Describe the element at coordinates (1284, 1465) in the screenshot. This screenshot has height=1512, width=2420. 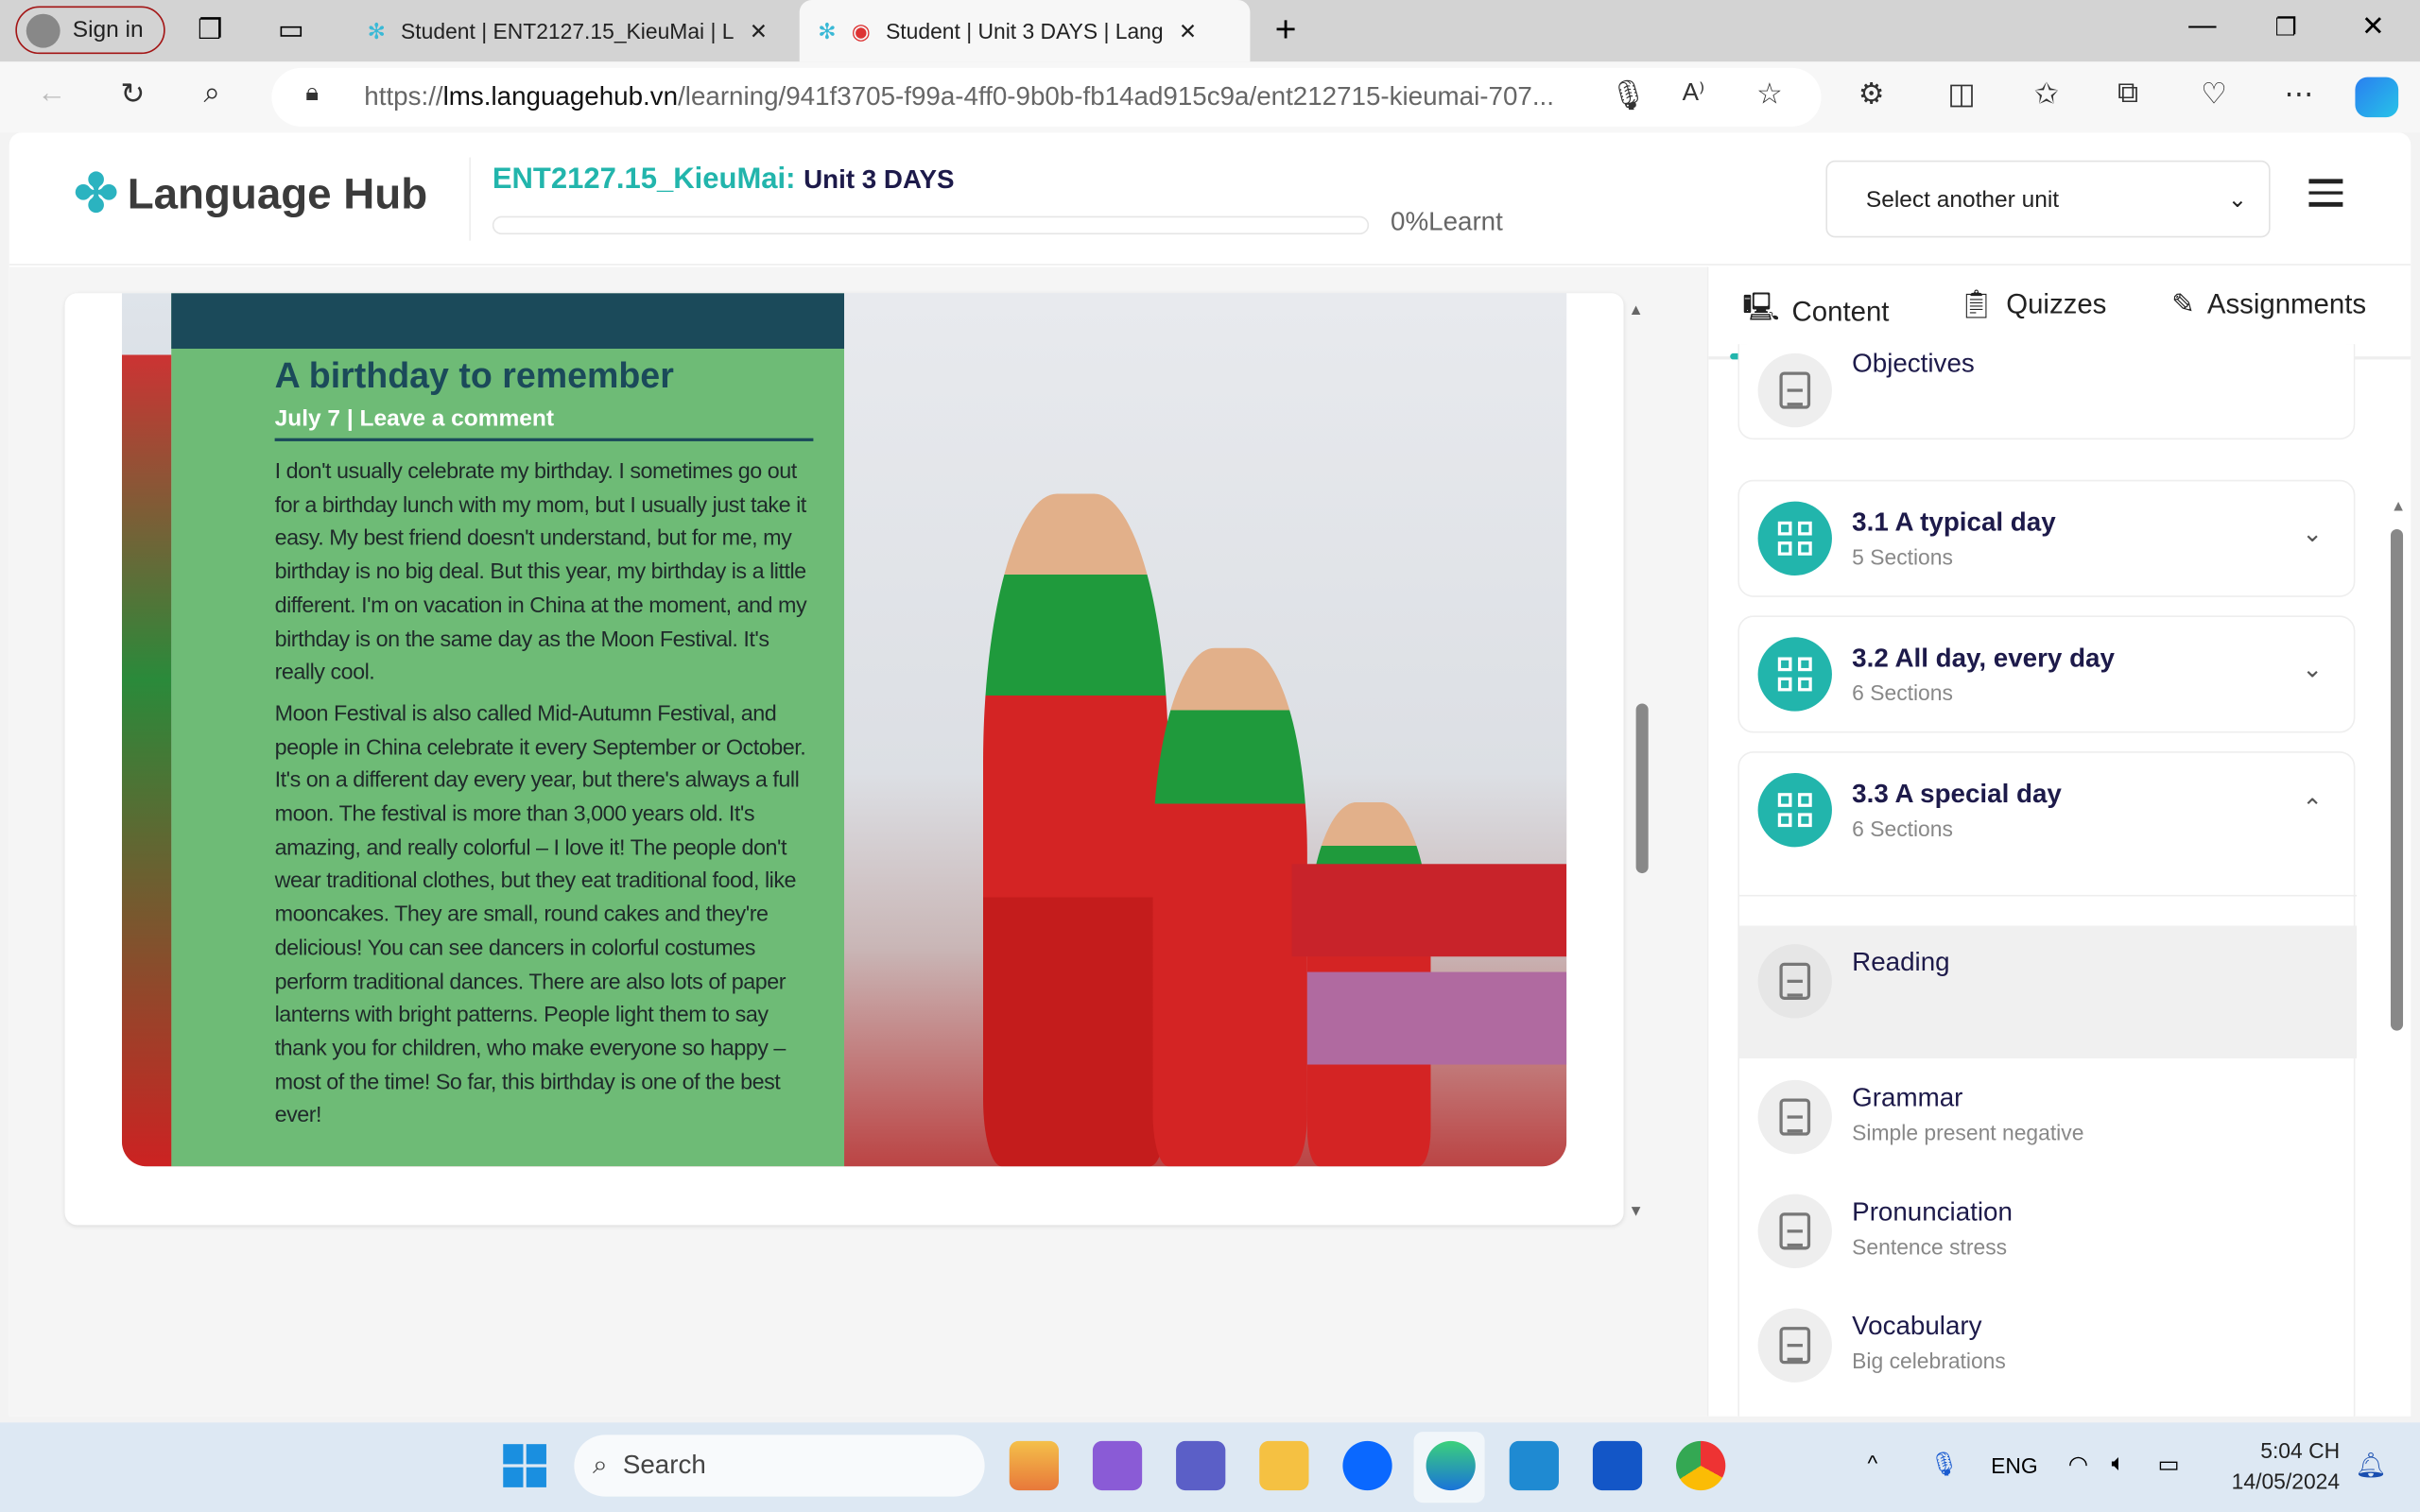
I see `file-explorer-icon` at that location.